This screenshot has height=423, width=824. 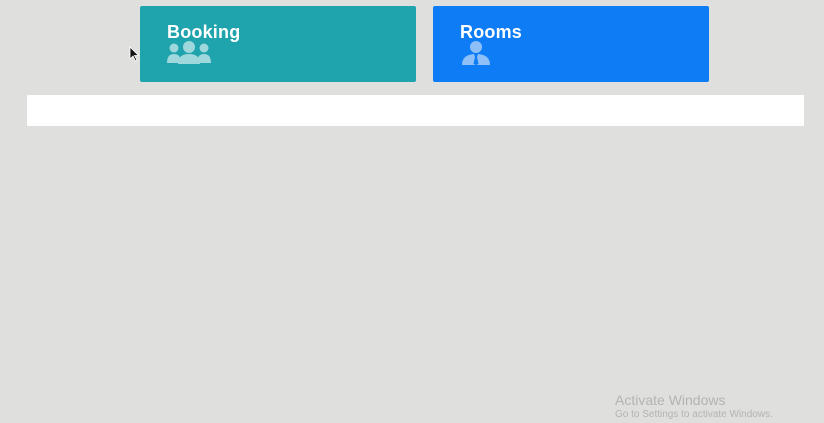 What do you see at coordinates (278, 44) in the screenshot?
I see `booking-tile: Booking` at bounding box center [278, 44].